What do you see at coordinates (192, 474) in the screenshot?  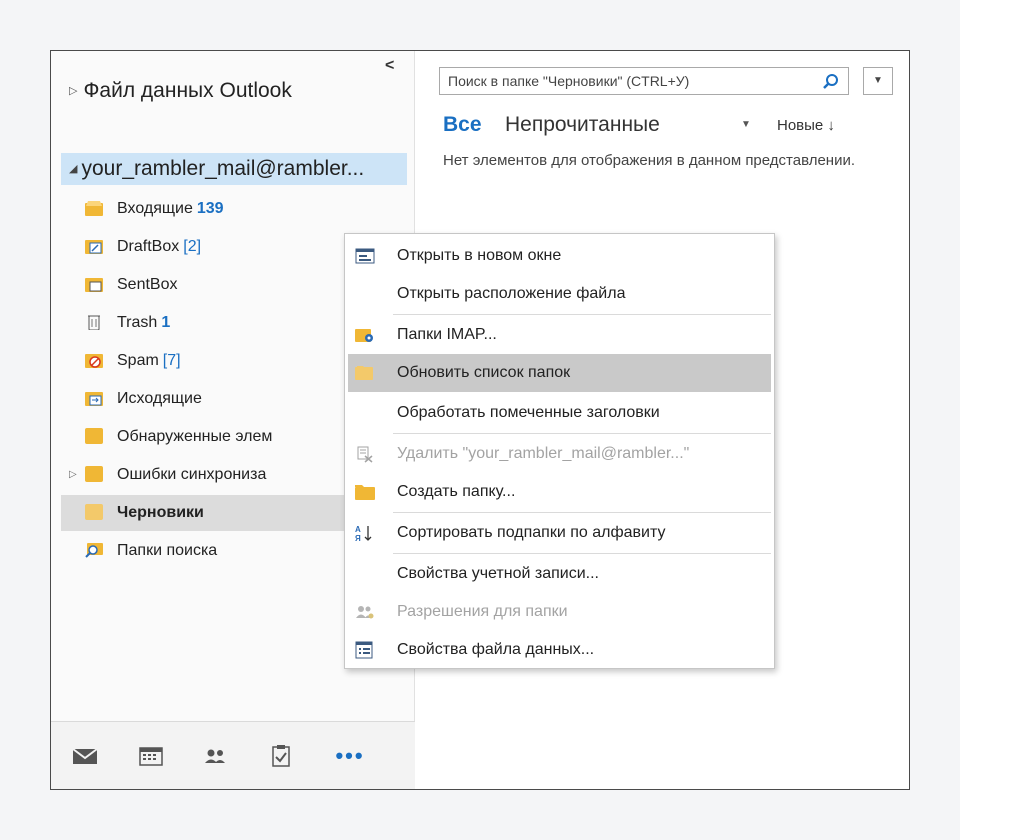 I see `folder-label: Ошибки синхрониза` at bounding box center [192, 474].